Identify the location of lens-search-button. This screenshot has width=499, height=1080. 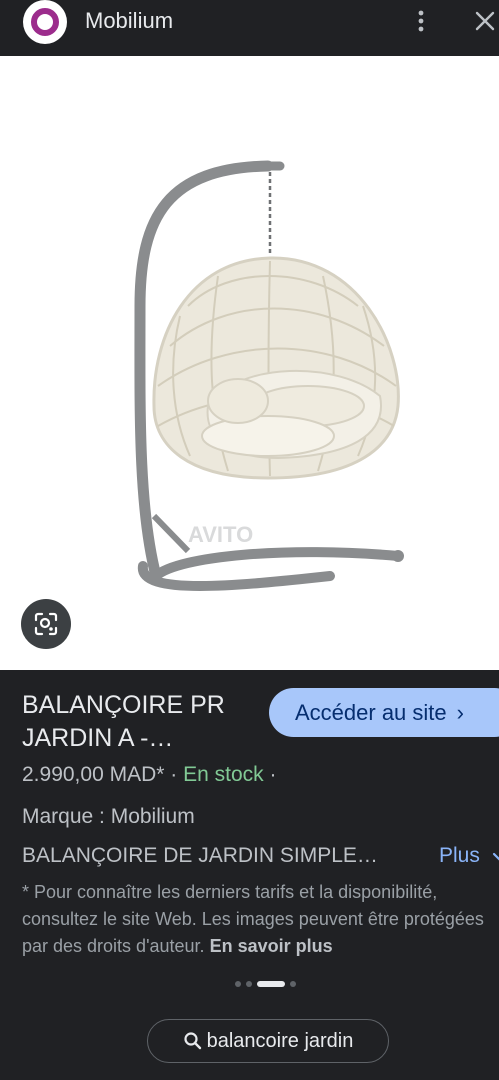
(46, 624).